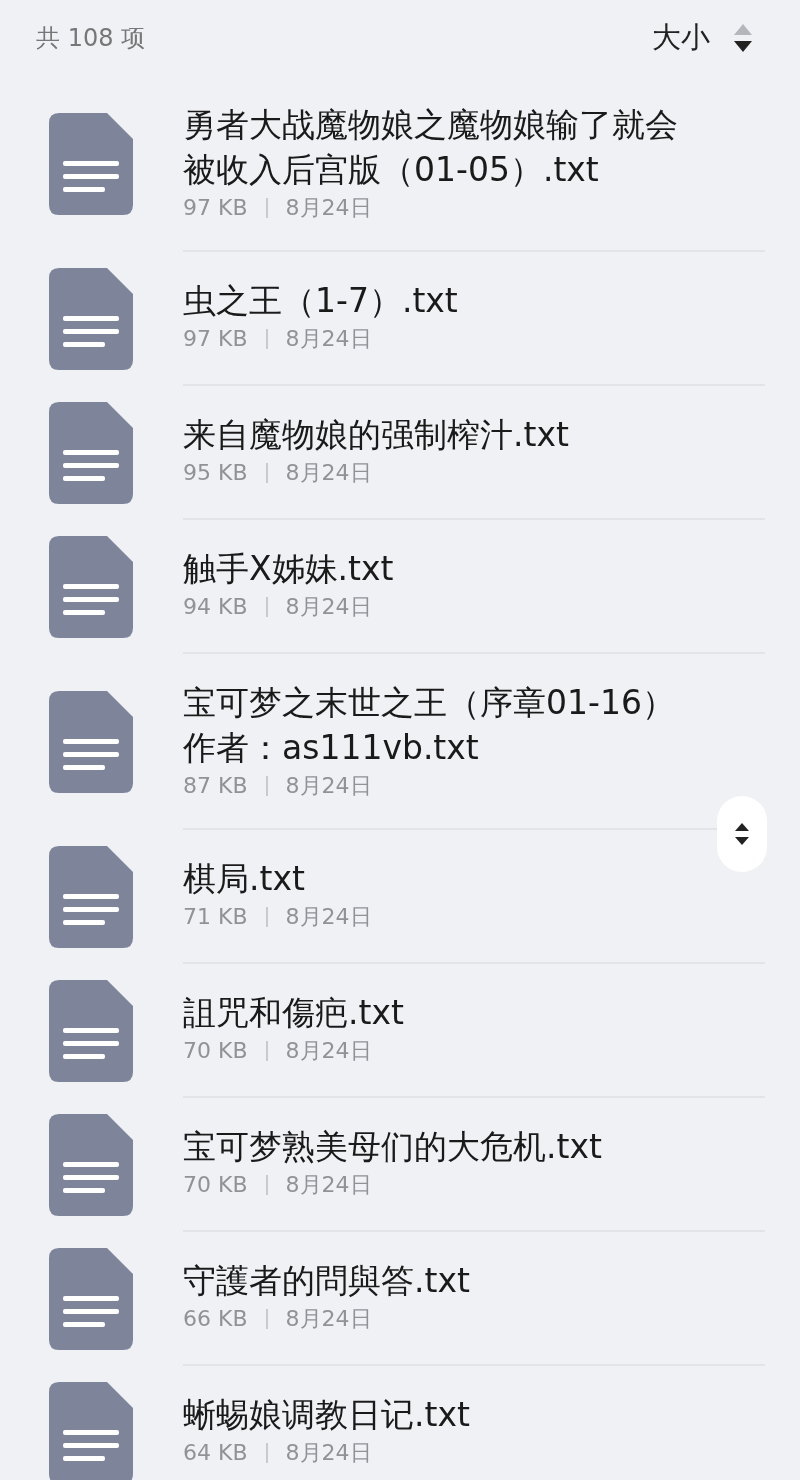 Image resolution: width=800 pixels, height=1480 pixels. I want to click on file-size: 71 KB, so click(215, 917).